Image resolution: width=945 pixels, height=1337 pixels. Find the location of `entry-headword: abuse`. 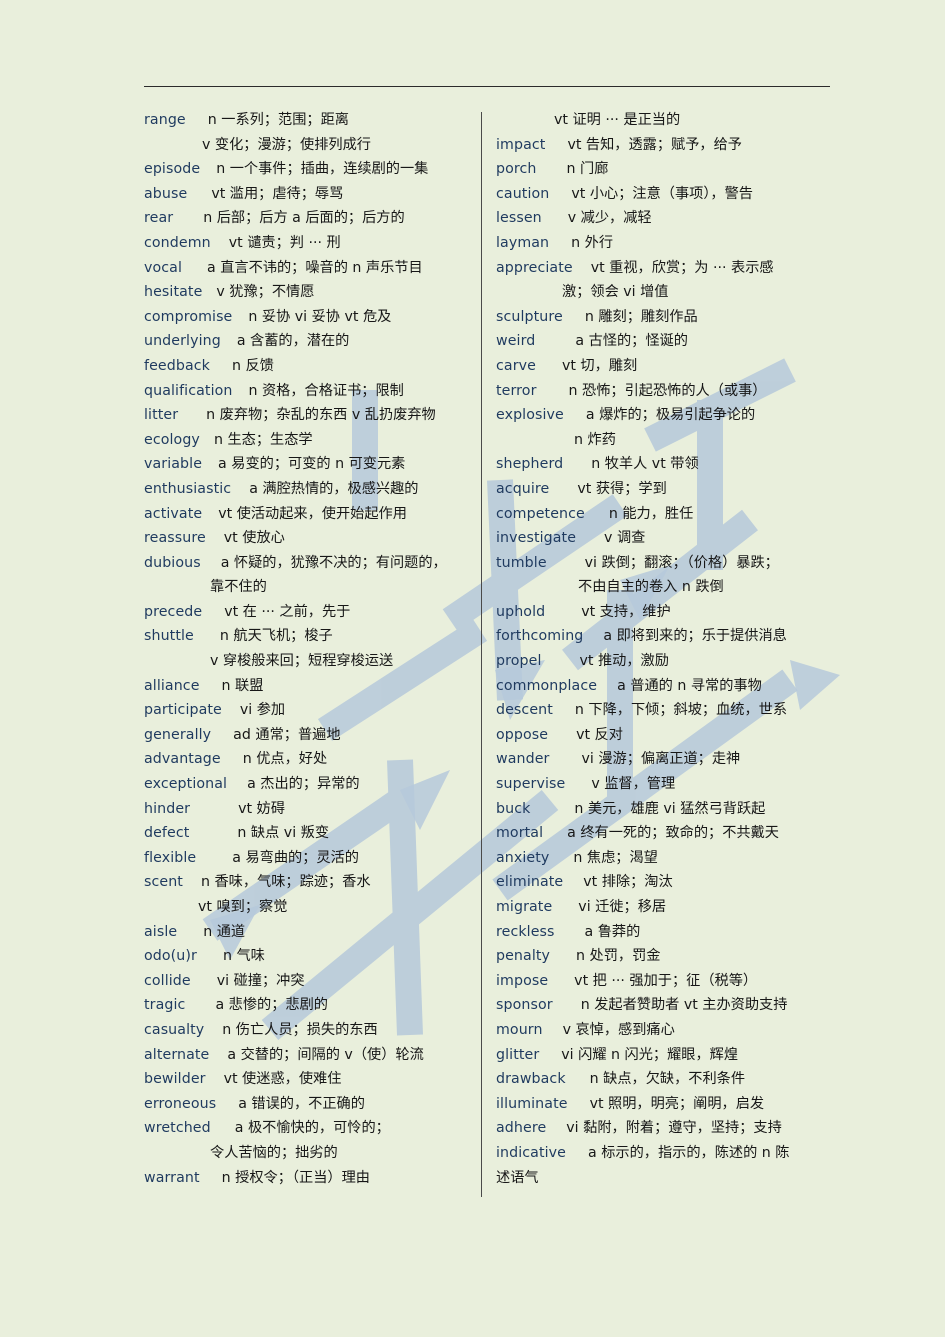

entry-headword: abuse is located at coordinates (166, 193).